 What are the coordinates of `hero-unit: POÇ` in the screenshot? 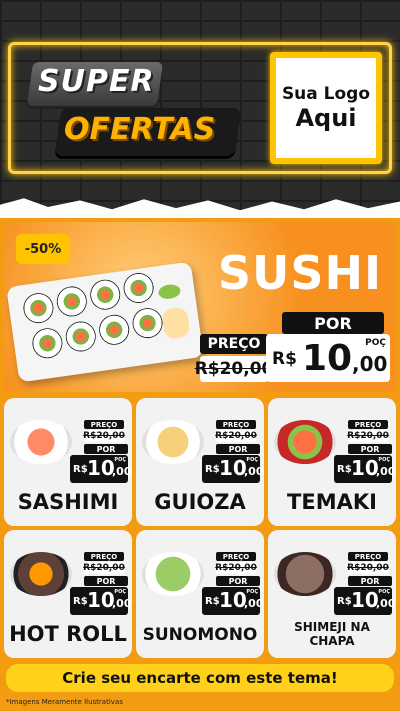 It's located at (375, 343).